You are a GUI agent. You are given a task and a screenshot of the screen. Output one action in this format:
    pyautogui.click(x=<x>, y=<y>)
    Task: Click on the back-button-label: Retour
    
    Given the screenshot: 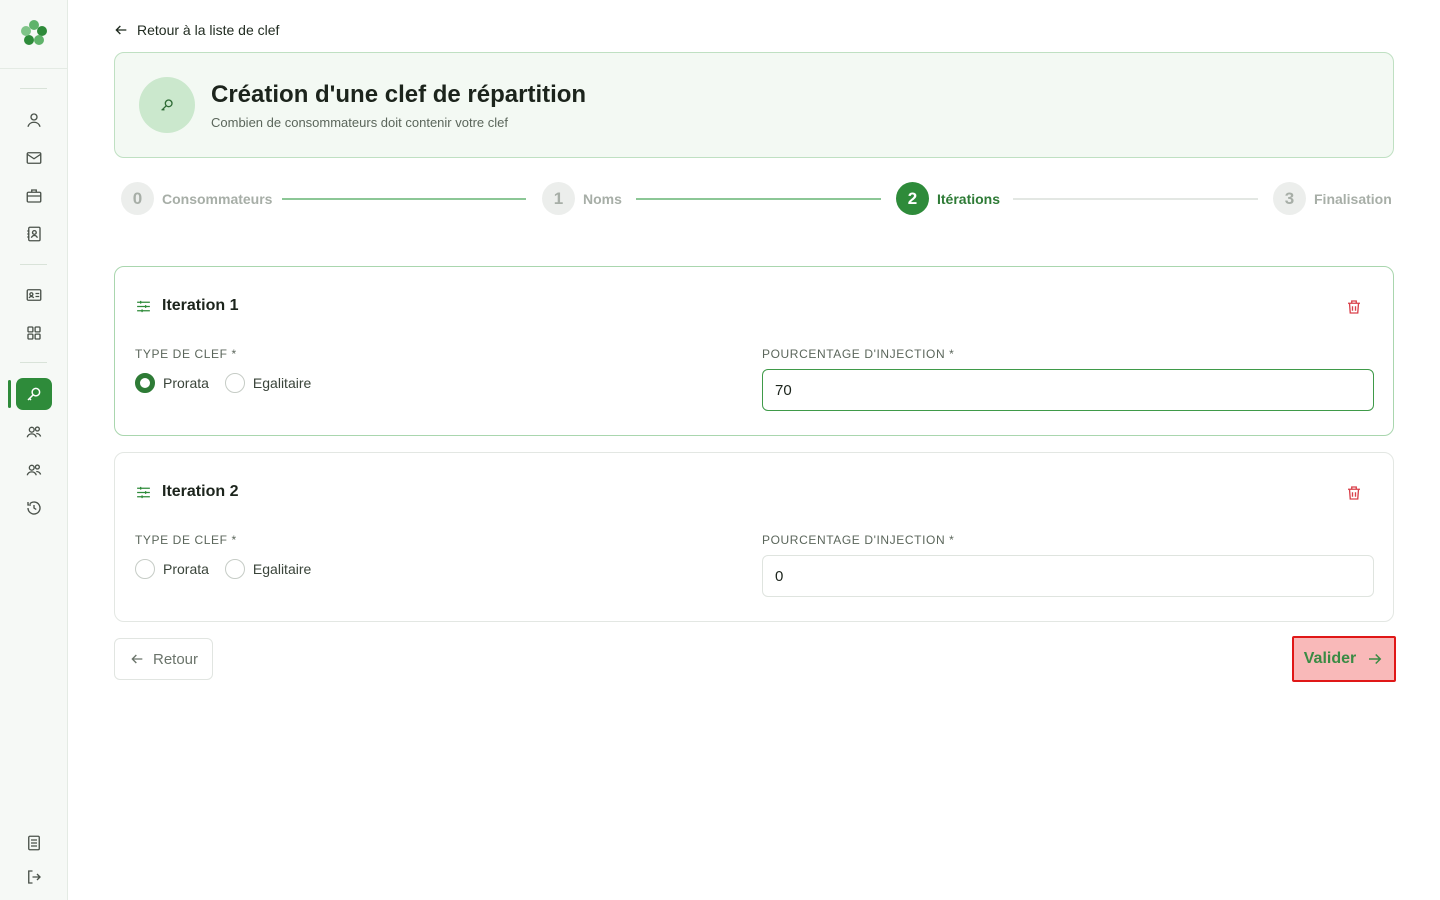 What is the action you would take?
    pyautogui.click(x=175, y=659)
    